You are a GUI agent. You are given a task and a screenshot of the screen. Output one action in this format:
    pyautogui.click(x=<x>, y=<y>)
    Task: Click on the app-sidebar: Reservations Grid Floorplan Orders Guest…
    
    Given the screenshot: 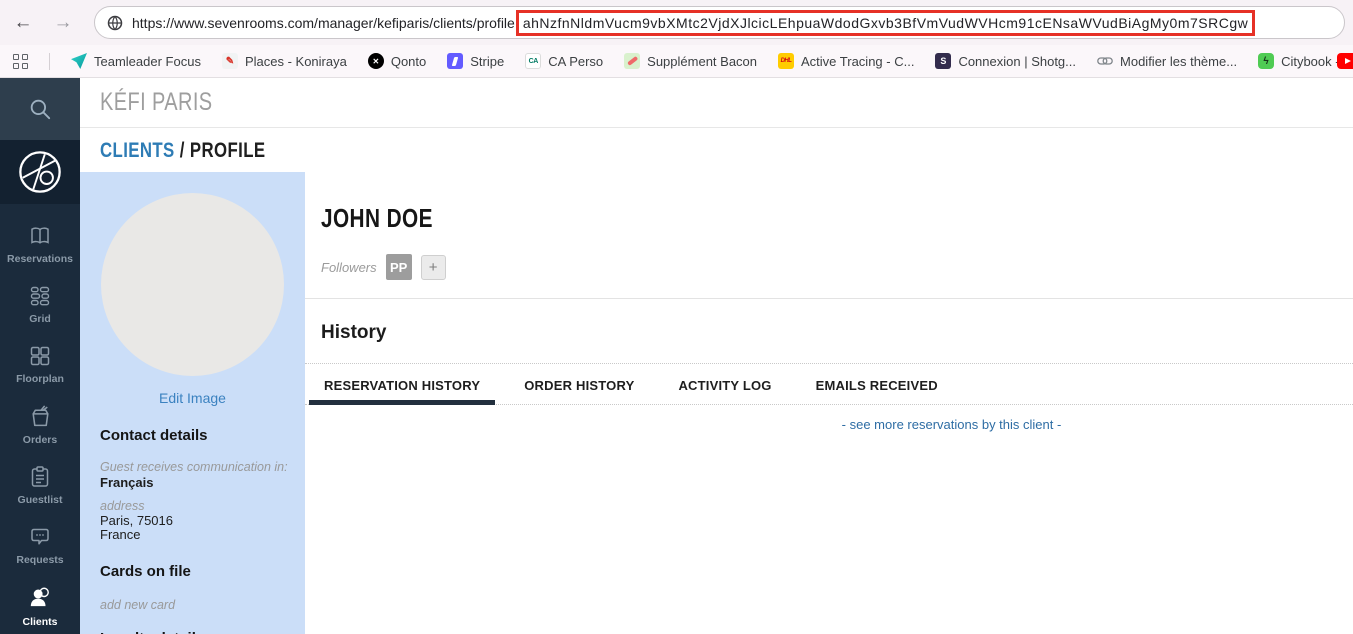 What is the action you would take?
    pyautogui.click(x=40, y=356)
    